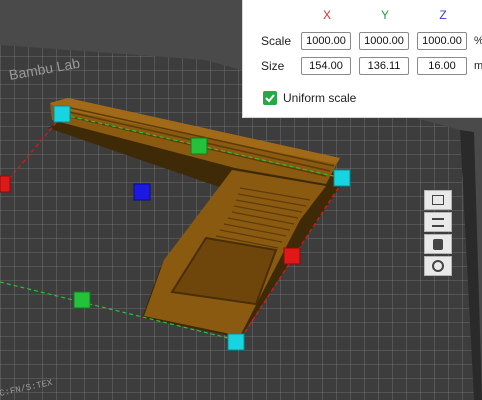  What do you see at coordinates (320, 98) in the screenshot?
I see `uniform-scale-label: Uniform scale` at bounding box center [320, 98].